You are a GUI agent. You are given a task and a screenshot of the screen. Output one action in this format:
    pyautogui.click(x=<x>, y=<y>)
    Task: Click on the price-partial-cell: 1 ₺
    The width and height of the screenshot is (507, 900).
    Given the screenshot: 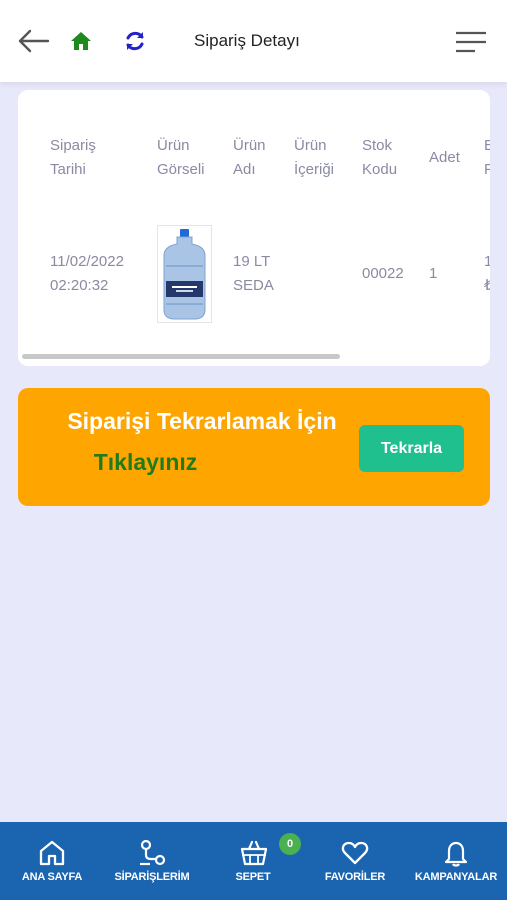 What is the action you would take?
    pyautogui.click(x=487, y=273)
    